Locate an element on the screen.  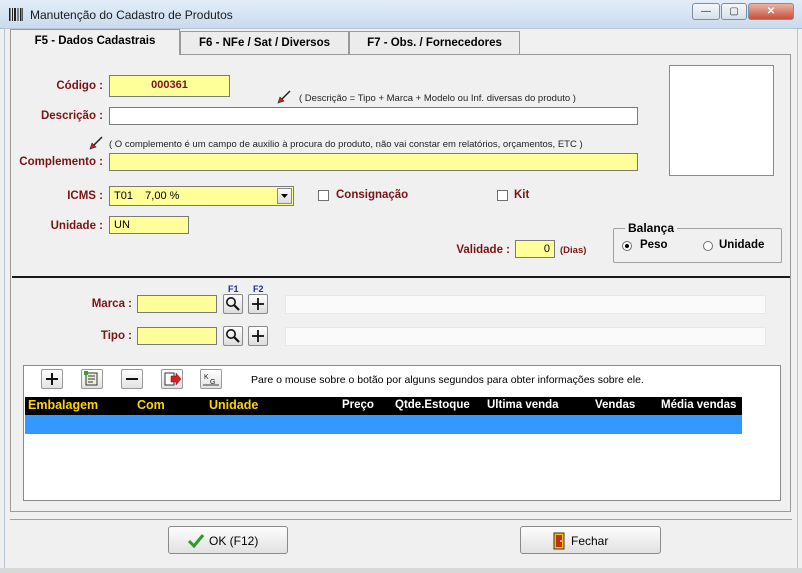
checkmark-icon is located at coordinates (196, 541).